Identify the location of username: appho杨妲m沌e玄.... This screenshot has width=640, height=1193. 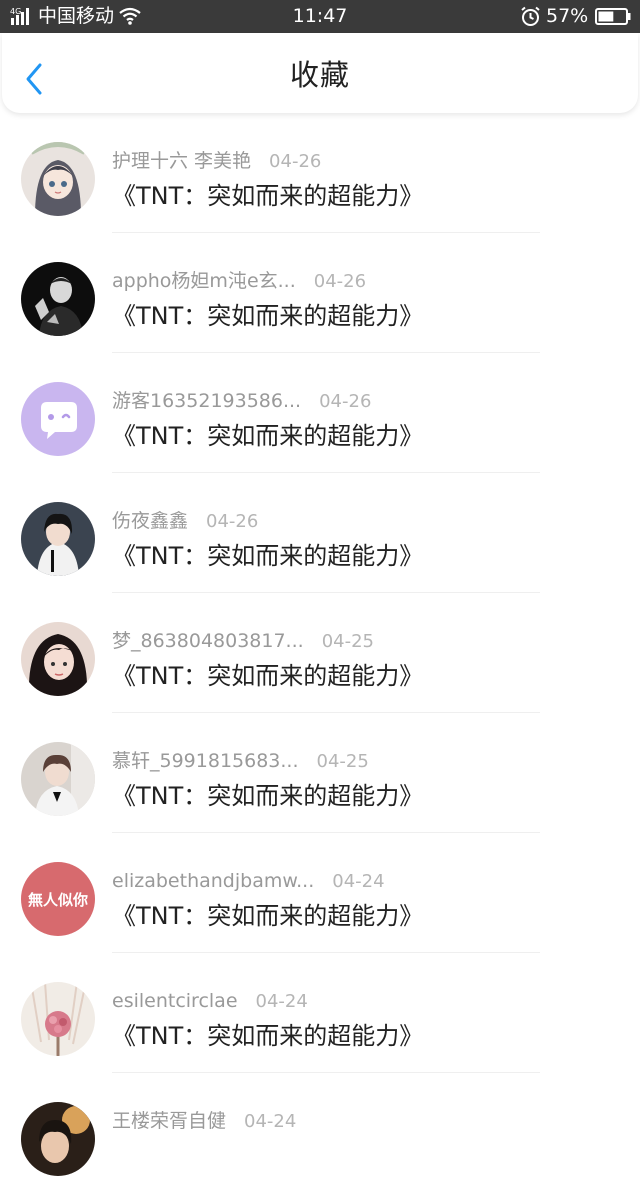
(204, 281).